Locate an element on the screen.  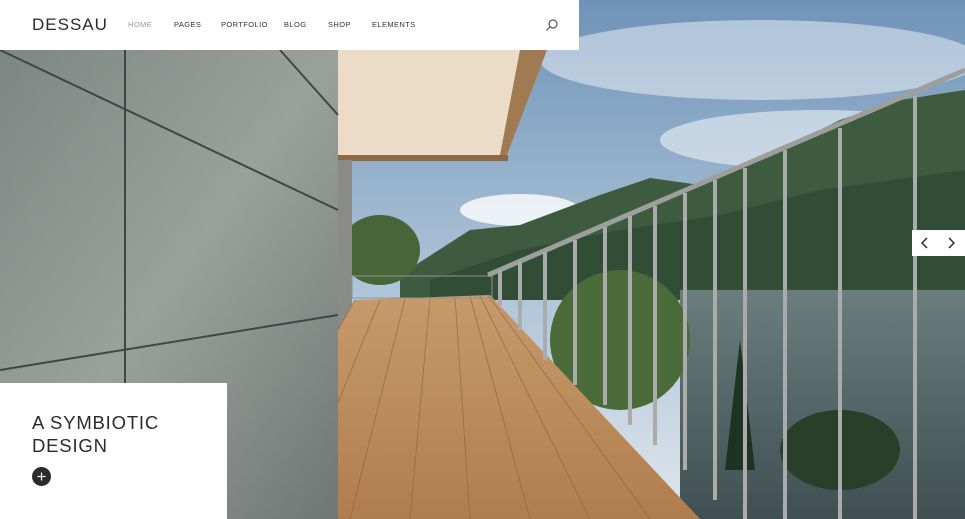
nav-item-shop: SHOP is located at coordinates (350, 24).